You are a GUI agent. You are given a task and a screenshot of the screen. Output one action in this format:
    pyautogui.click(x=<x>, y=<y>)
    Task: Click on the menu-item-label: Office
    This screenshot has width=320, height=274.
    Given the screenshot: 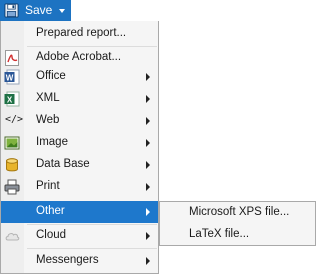 What is the action you would take?
    pyautogui.click(x=51, y=76)
    